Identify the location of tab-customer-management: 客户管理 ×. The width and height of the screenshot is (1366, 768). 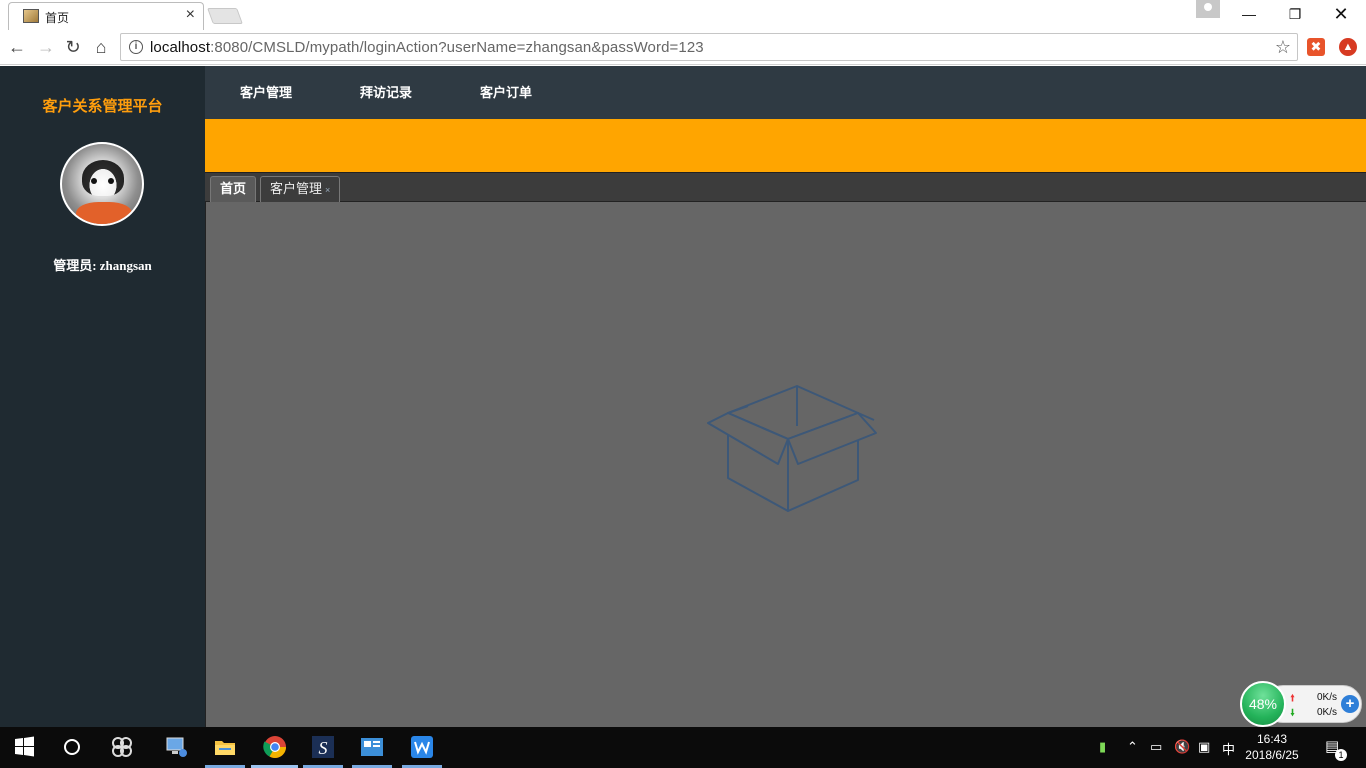
(300, 189).